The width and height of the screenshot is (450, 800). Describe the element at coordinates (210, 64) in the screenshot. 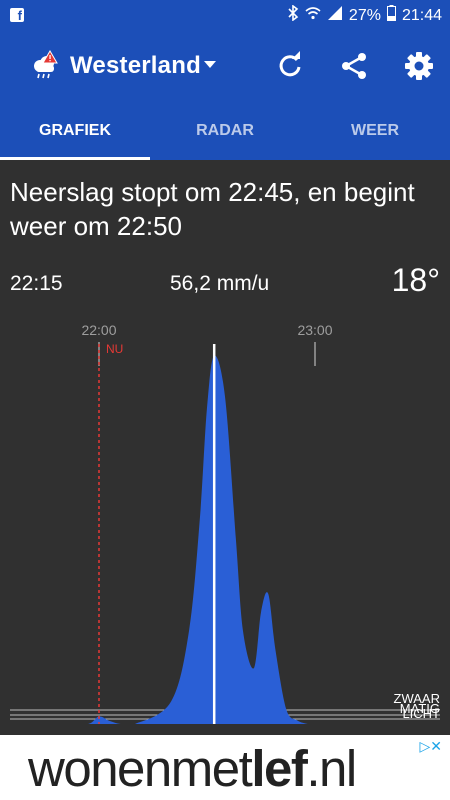

I see `dropdown-icon` at that location.